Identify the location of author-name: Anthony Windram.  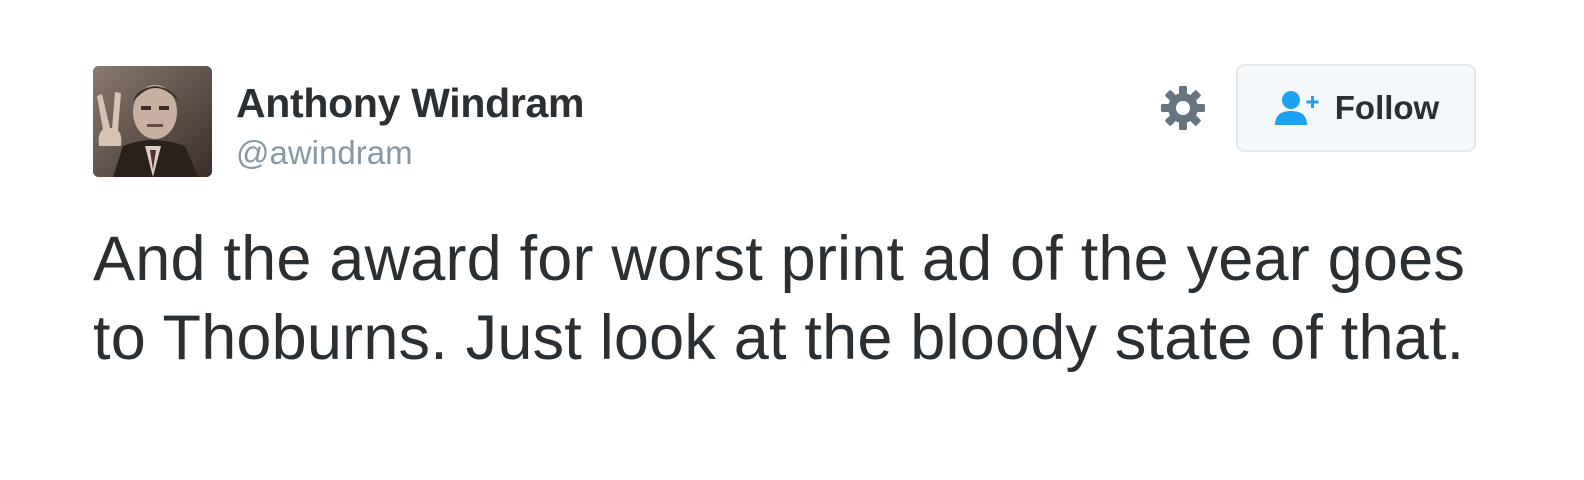
(410, 103).